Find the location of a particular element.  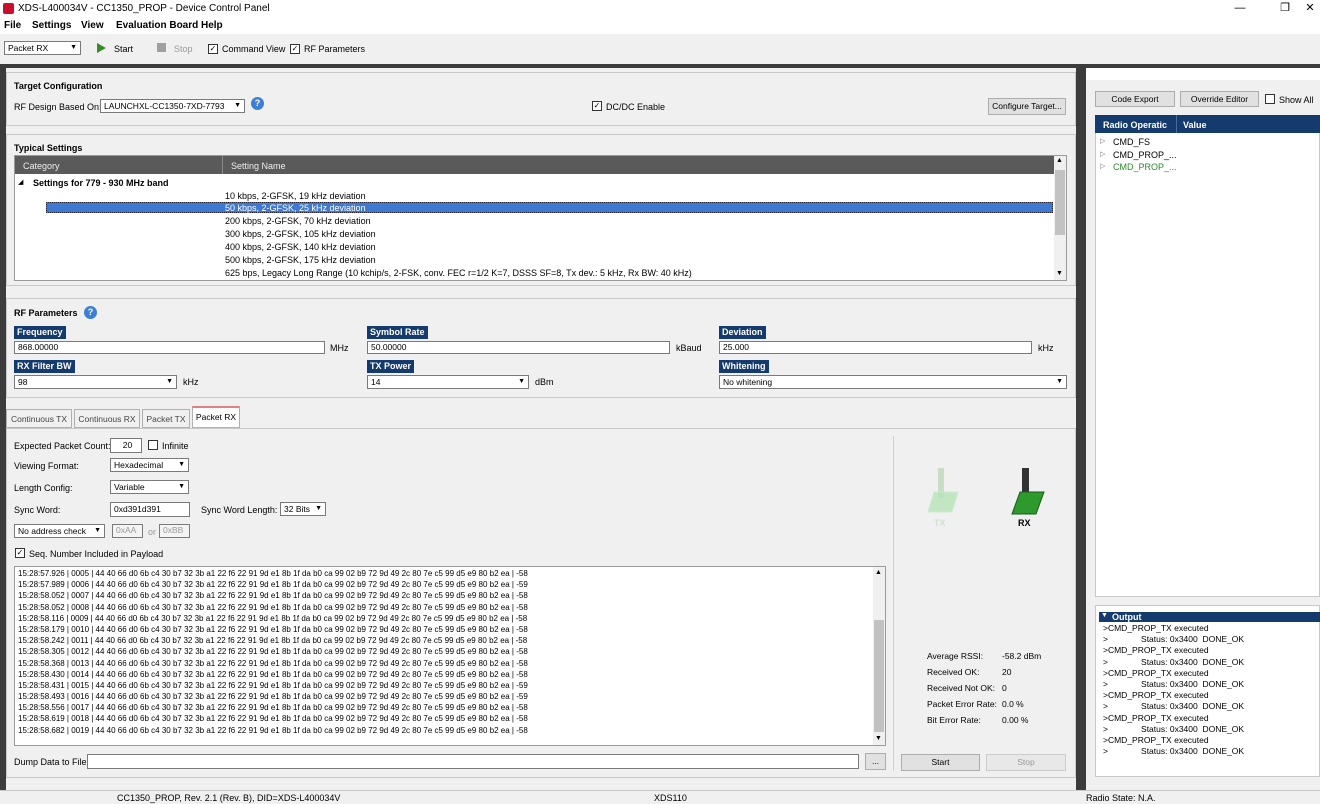

play-icon is located at coordinates (101, 48).